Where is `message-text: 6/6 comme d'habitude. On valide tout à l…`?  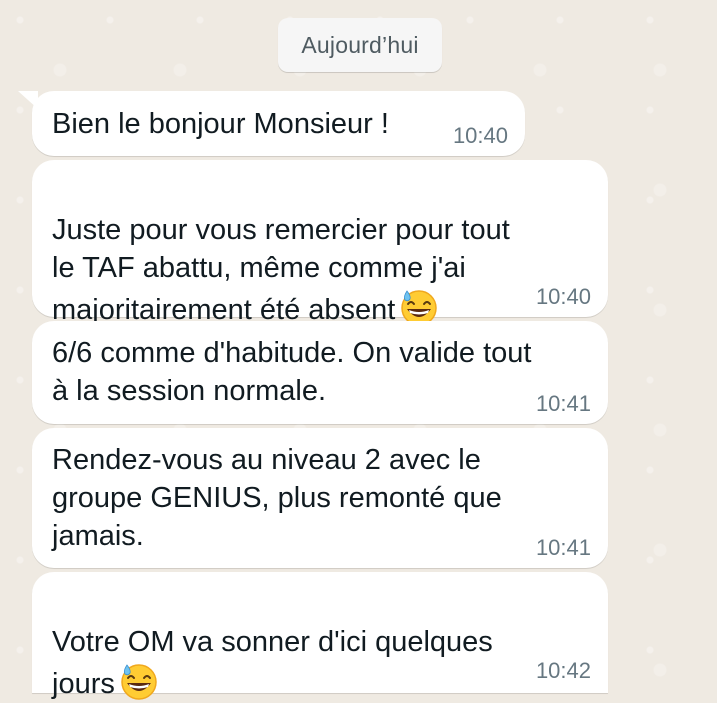
message-text: 6/6 comme d'habitude. On valide tout à l… is located at coordinates (292, 372).